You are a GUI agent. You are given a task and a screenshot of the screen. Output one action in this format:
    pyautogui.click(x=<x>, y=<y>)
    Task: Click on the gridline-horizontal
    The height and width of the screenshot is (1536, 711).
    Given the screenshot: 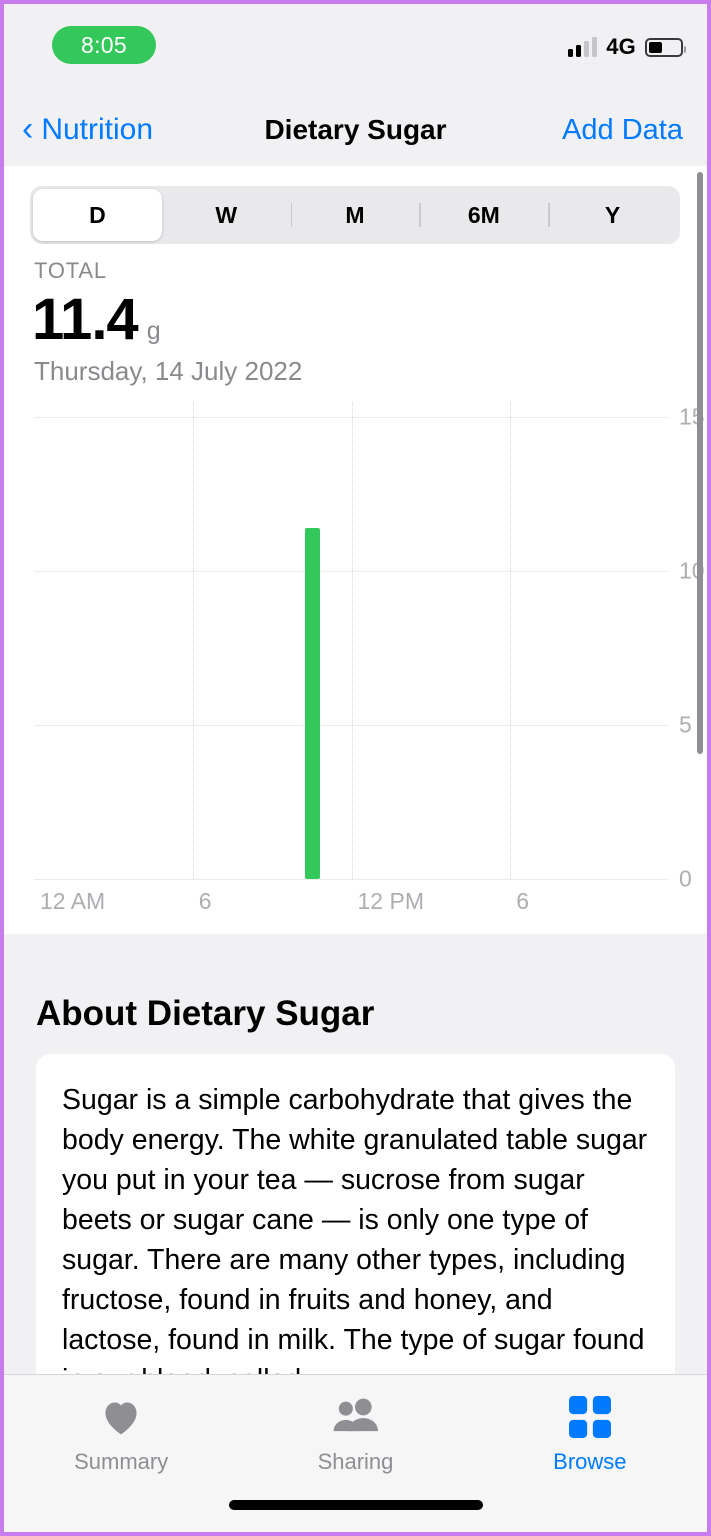 What is the action you would take?
    pyautogui.click(x=351, y=879)
    